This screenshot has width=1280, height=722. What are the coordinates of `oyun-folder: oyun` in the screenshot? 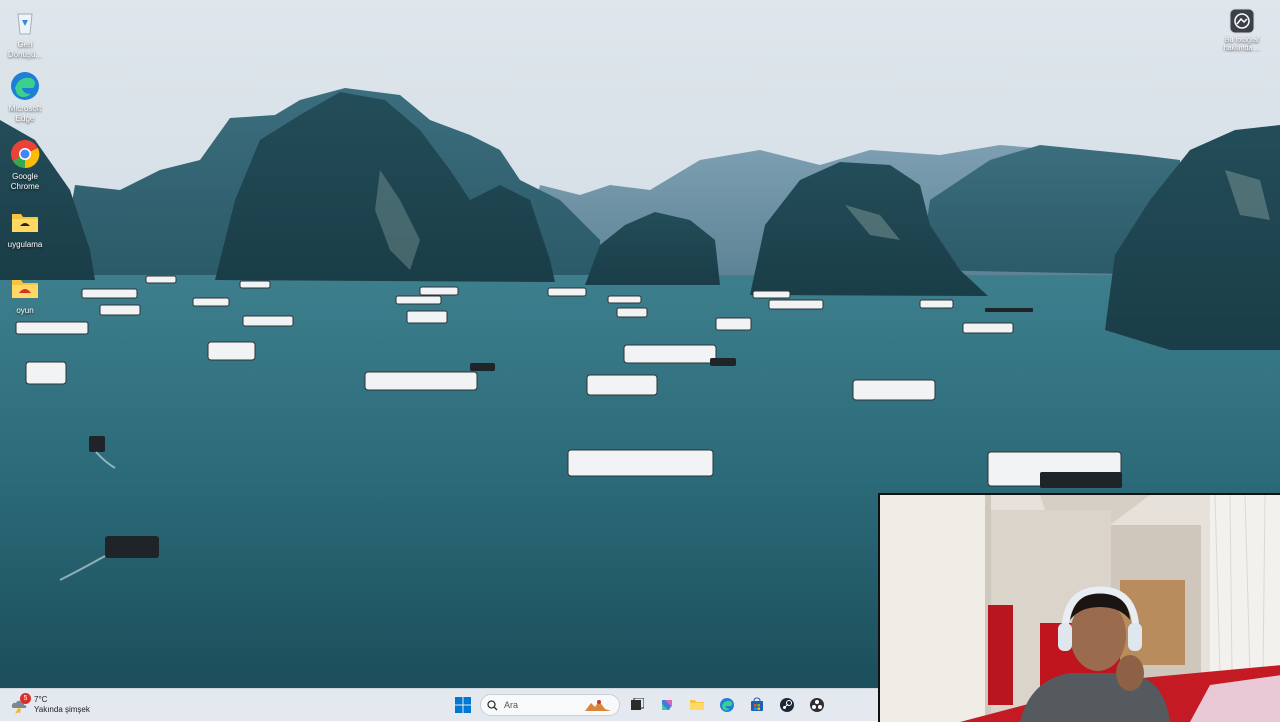 It's located at (25, 294).